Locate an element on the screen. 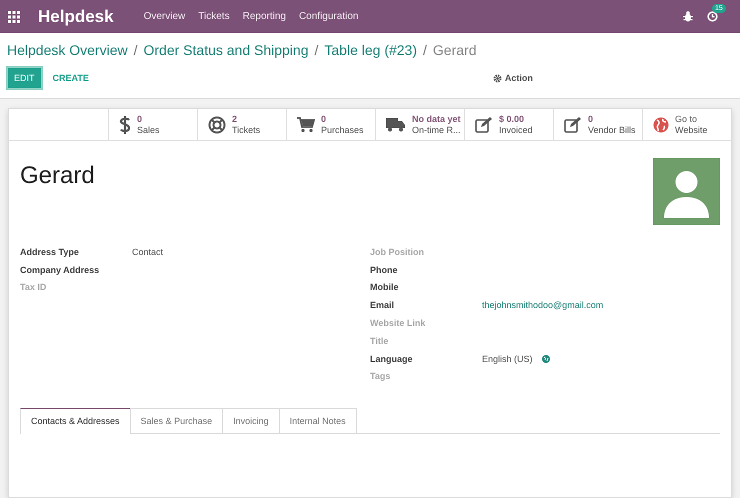  field-label: Company Address is located at coordinates (60, 269).